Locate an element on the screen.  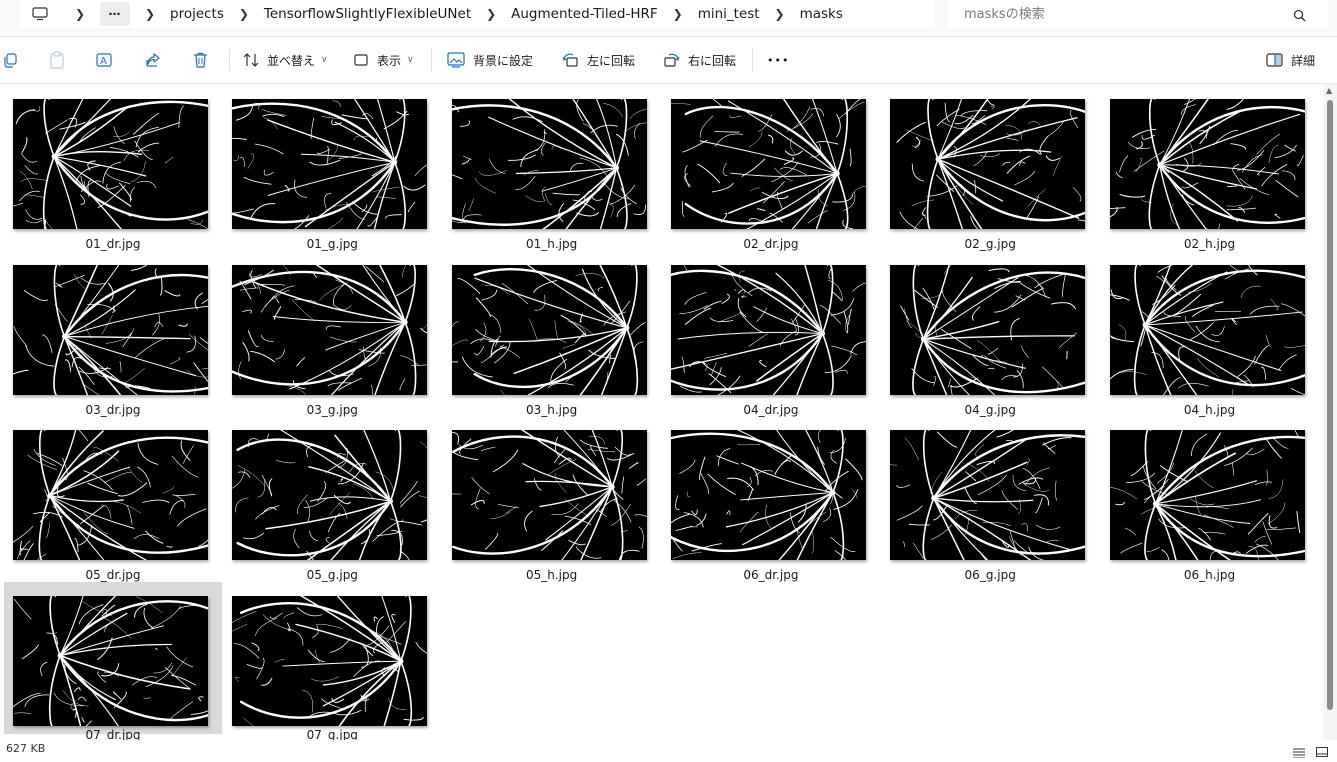
file-name: 02_dr.jpg is located at coordinates (771, 244).